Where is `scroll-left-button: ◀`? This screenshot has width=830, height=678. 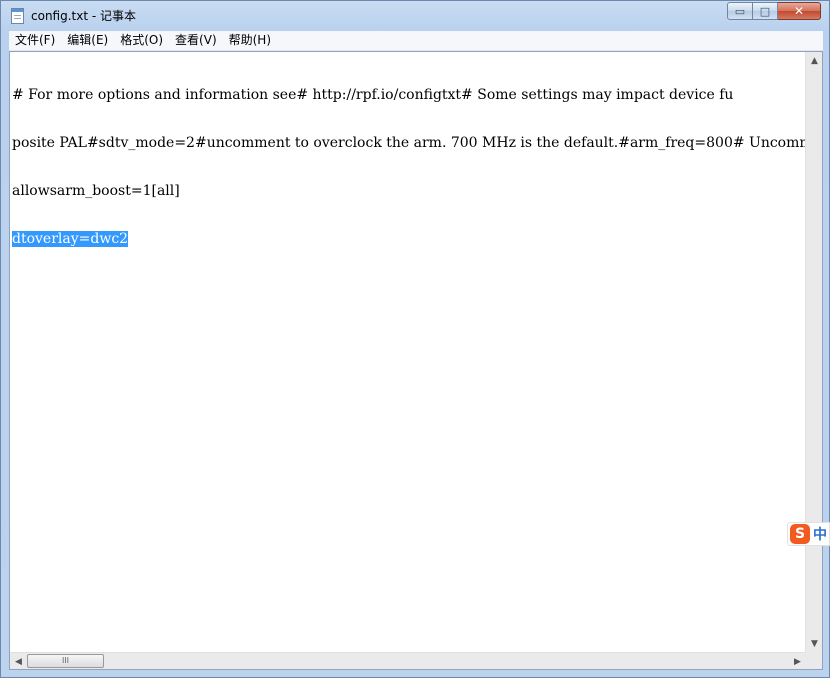 scroll-left-button: ◀ is located at coordinates (18, 661).